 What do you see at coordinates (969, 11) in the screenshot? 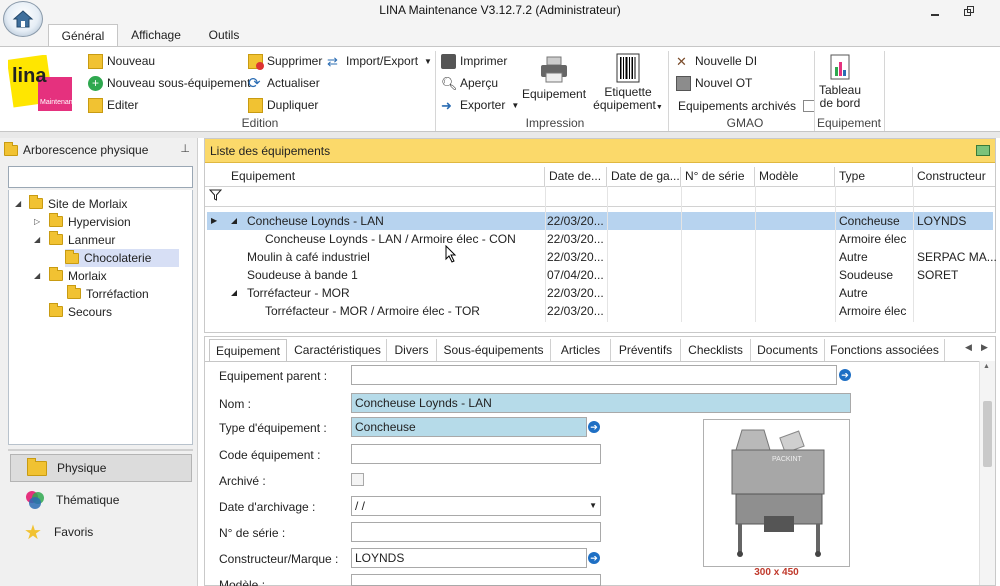
I see `restore-button` at bounding box center [969, 11].